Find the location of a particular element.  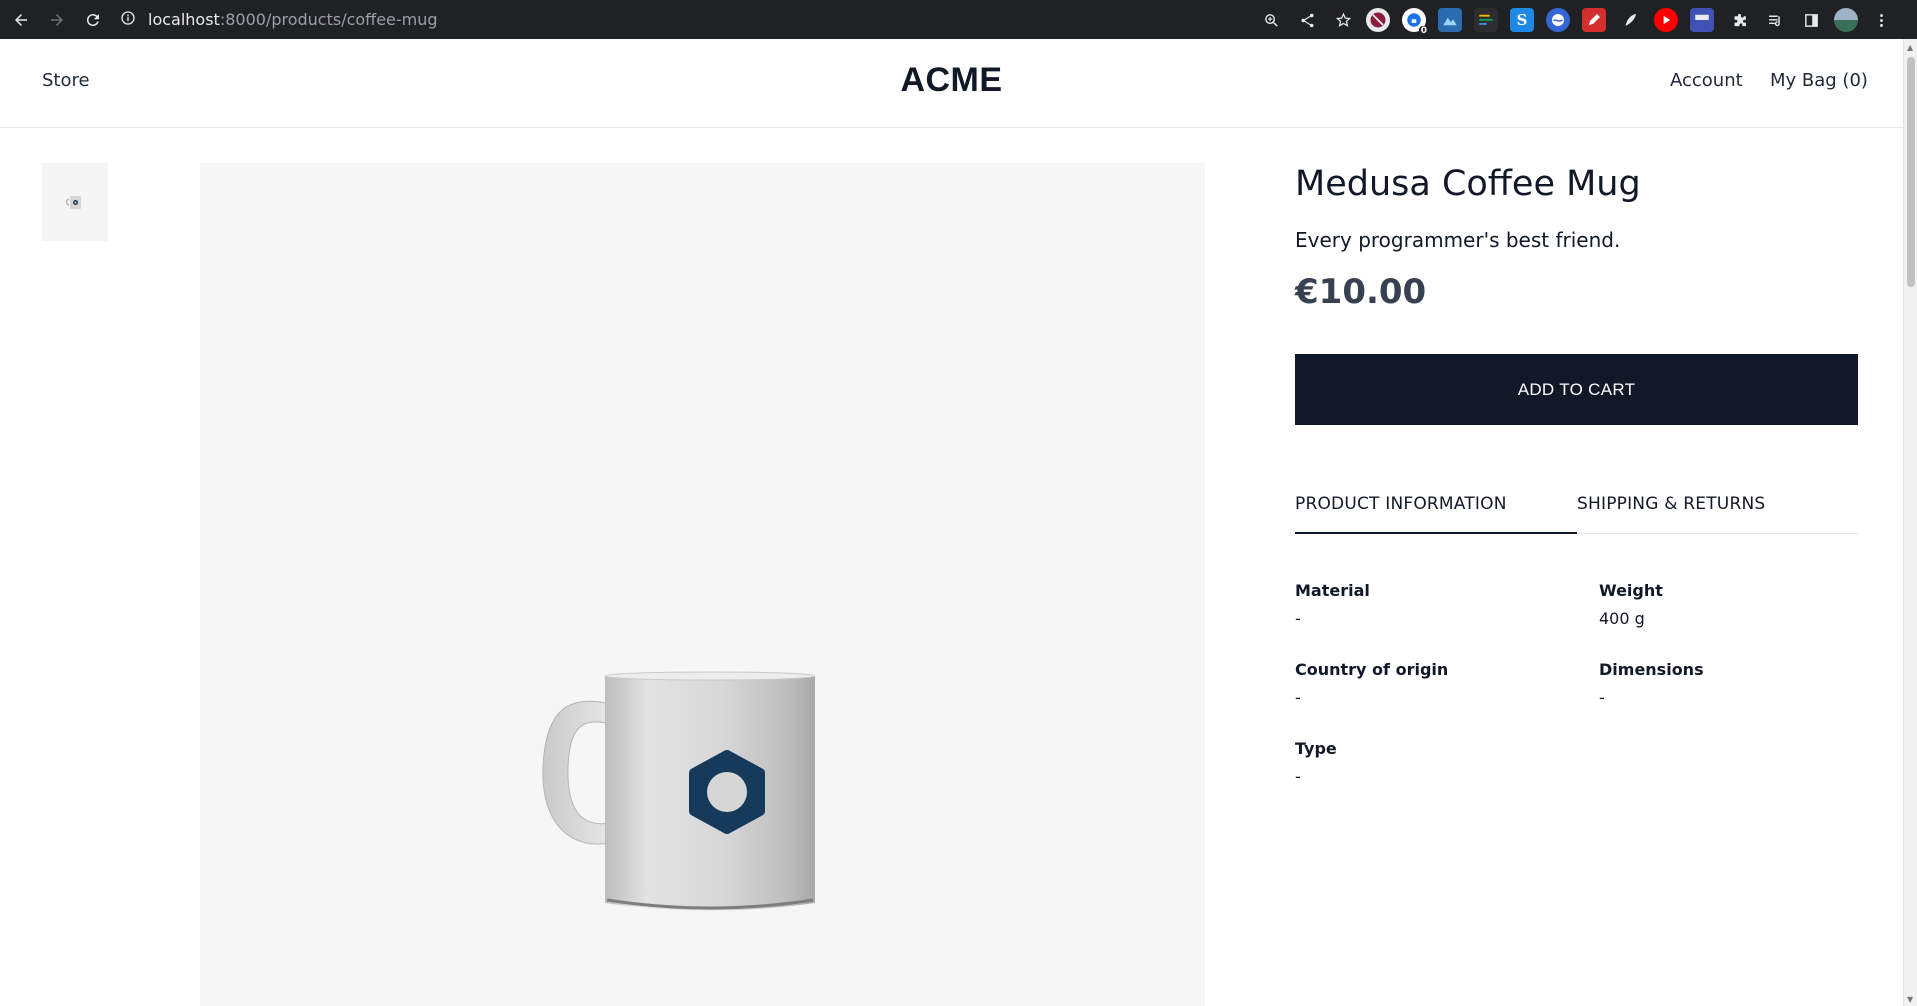

extensions-button is located at coordinates (1739, 20).